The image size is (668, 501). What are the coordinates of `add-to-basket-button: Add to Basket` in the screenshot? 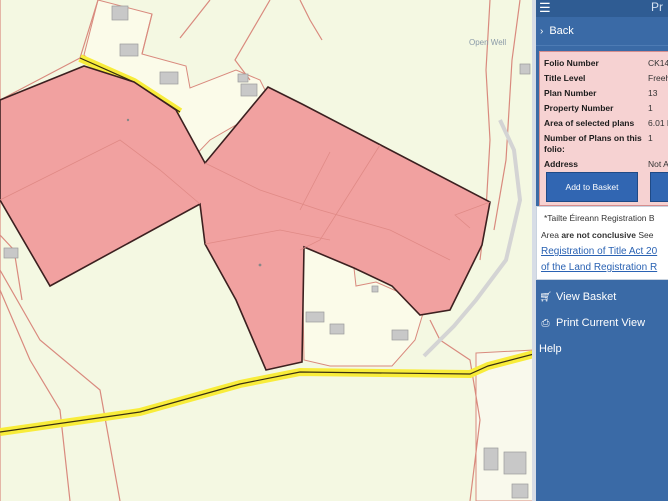 It's located at (592, 187).